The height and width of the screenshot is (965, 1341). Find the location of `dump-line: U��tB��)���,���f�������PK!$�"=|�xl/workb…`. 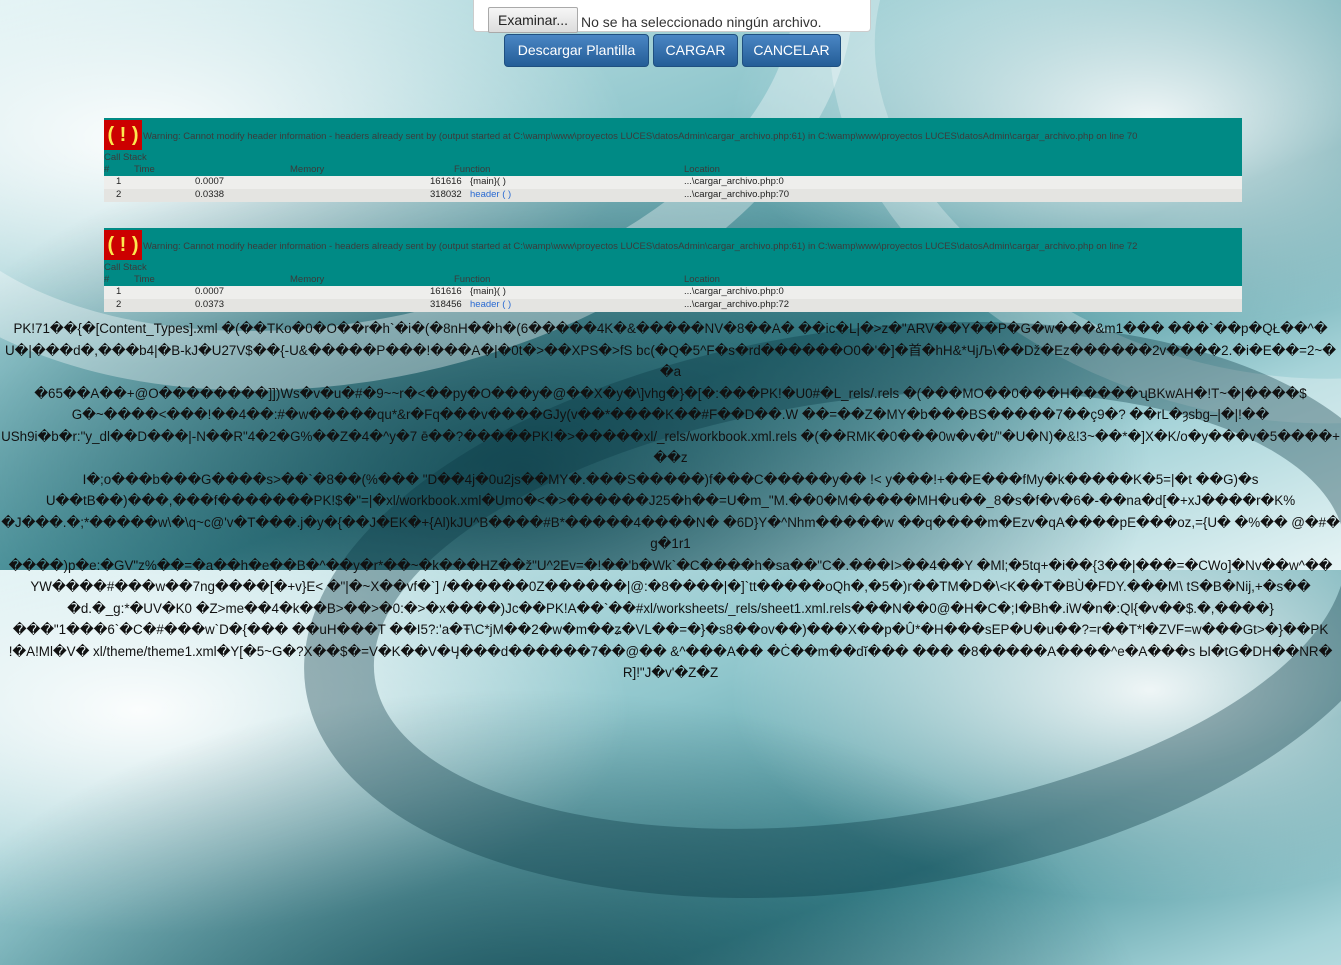

dump-line: U��tB��)���,���f�������PK!$�"=|�xl/workb… is located at coordinates (670, 500).